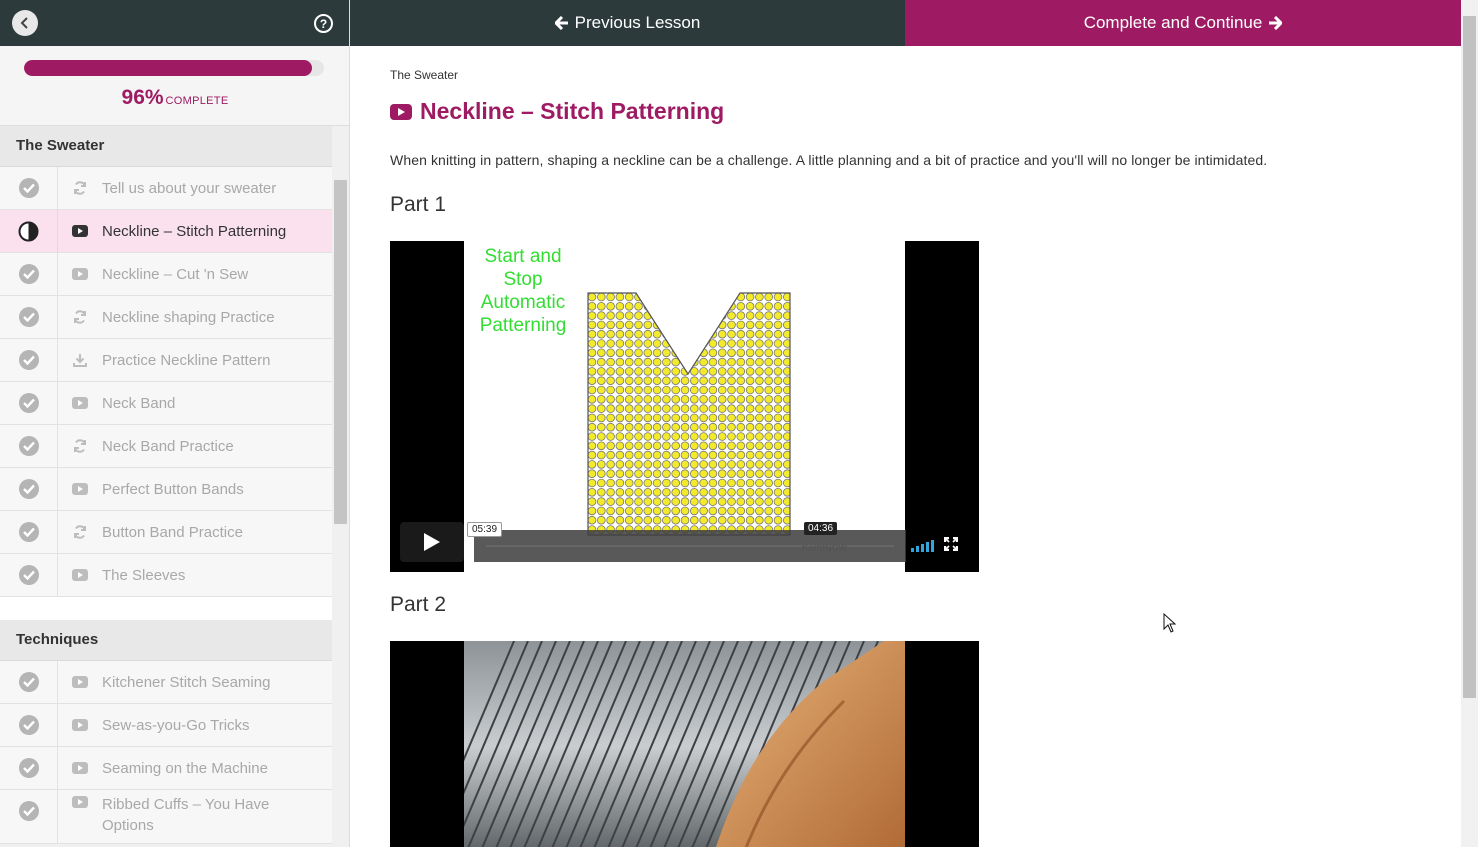  I want to click on arrow-right-icon, so click(1276, 23).